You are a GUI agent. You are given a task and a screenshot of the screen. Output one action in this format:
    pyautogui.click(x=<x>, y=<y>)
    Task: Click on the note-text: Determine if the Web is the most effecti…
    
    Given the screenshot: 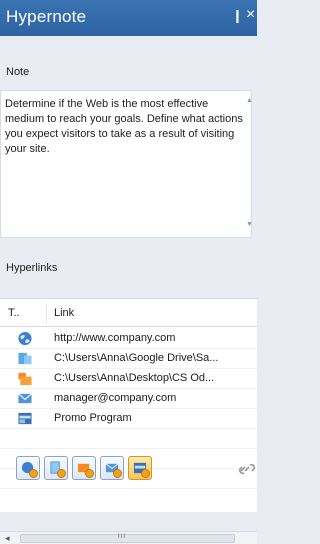 What is the action you would take?
    pyautogui.click(x=125, y=127)
    